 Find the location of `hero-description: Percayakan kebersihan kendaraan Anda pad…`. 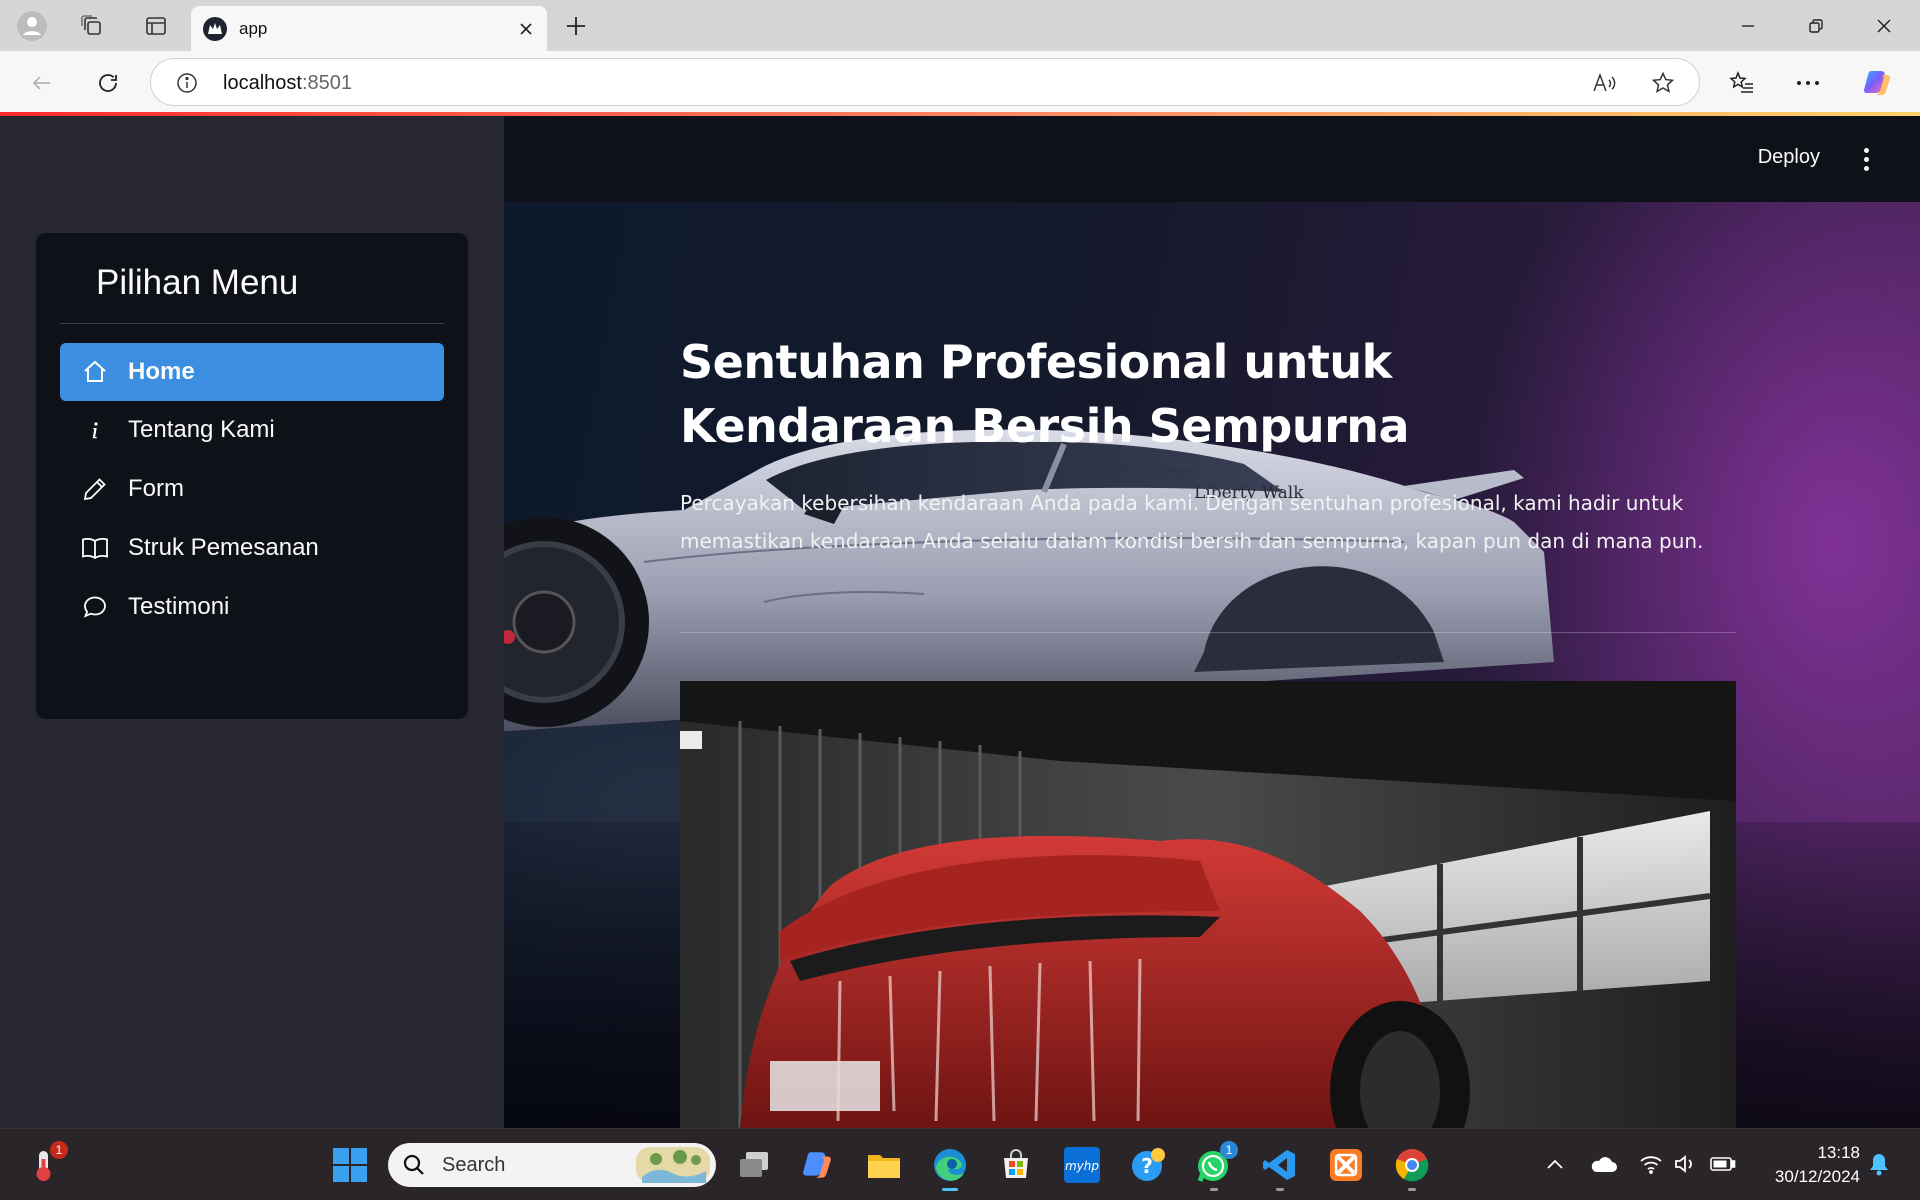

hero-description: Percayakan kebersihan kendaraan Anda pad… is located at coordinates (1192, 522).